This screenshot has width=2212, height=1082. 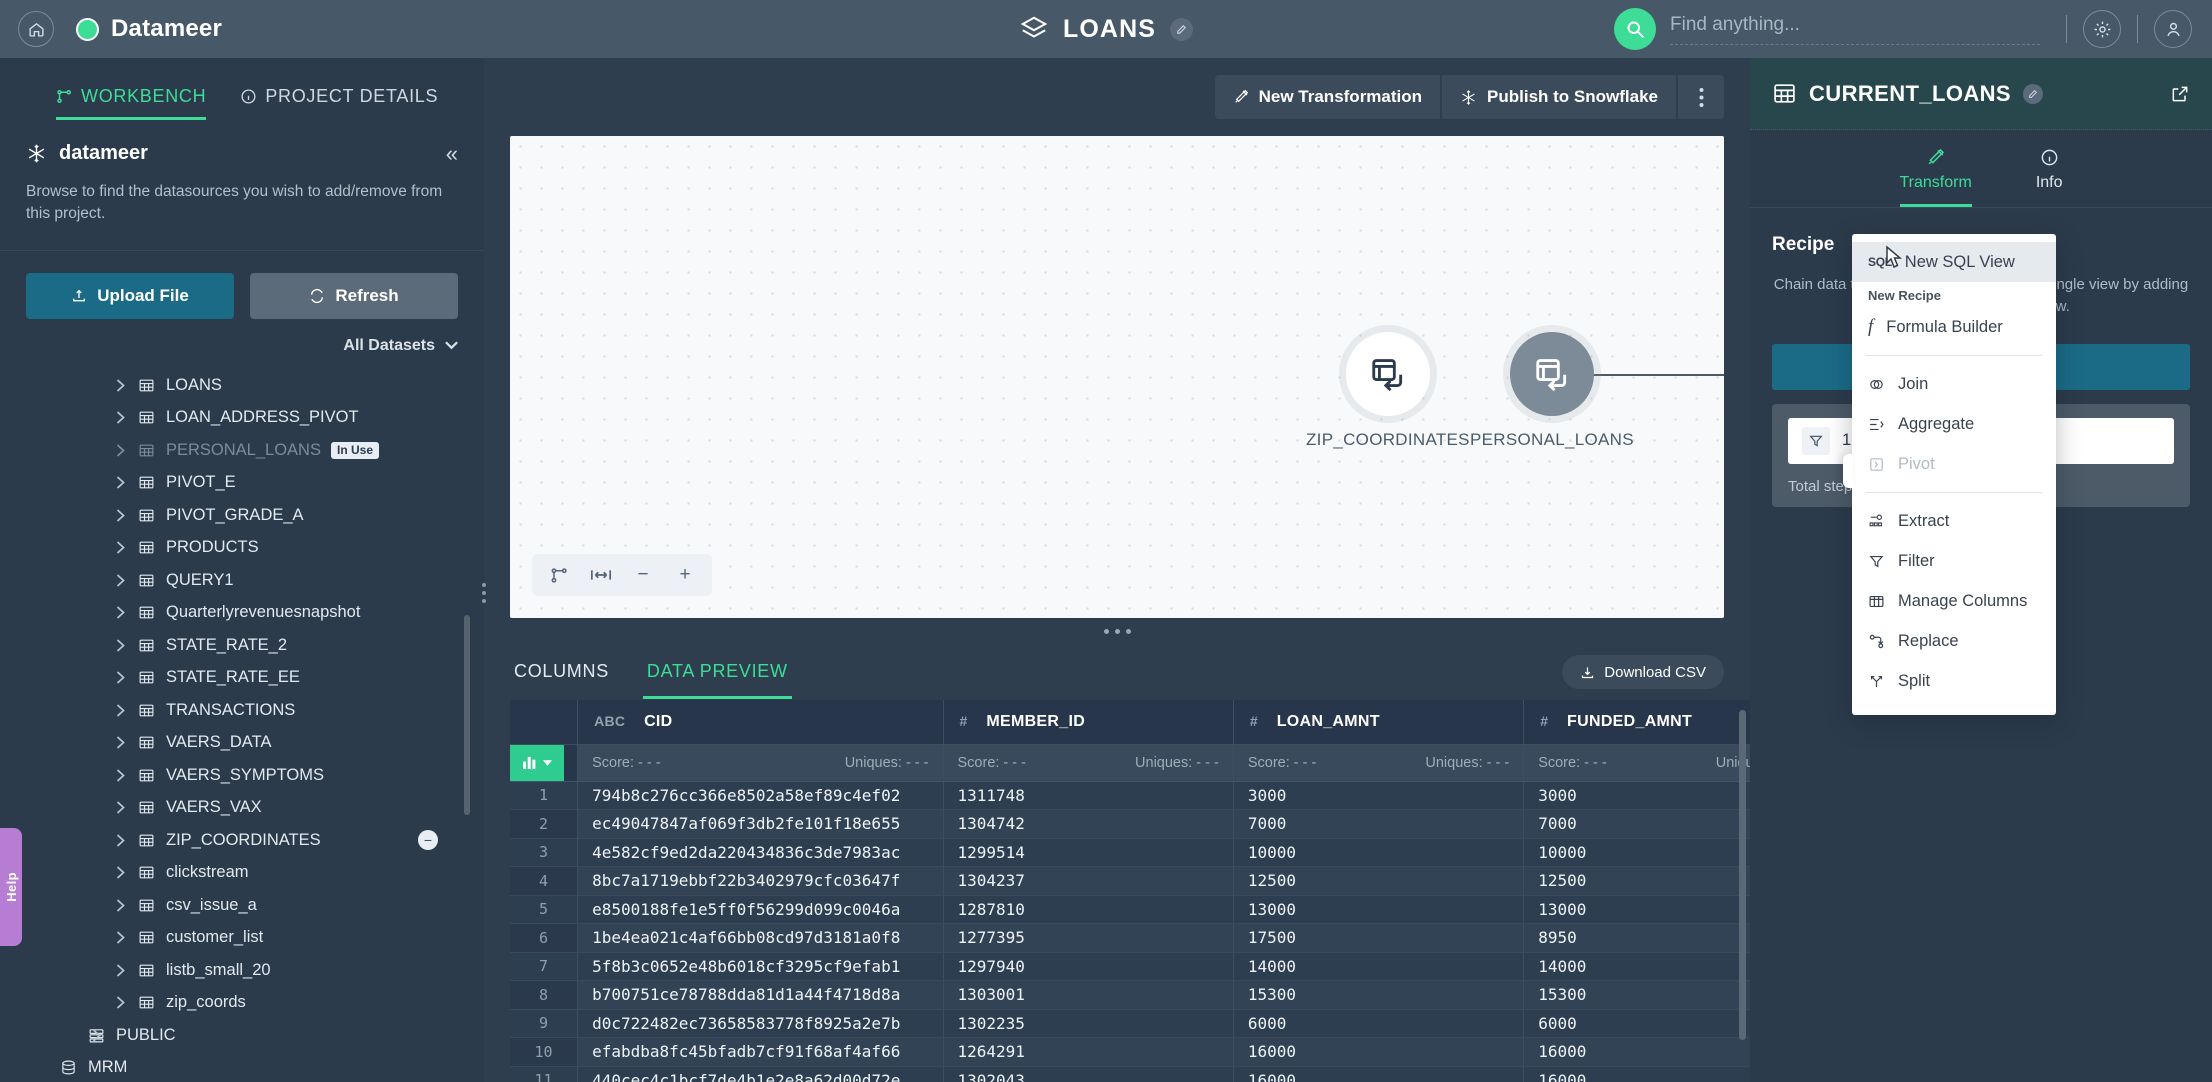 I want to click on edit-project-button, so click(x=1181, y=29).